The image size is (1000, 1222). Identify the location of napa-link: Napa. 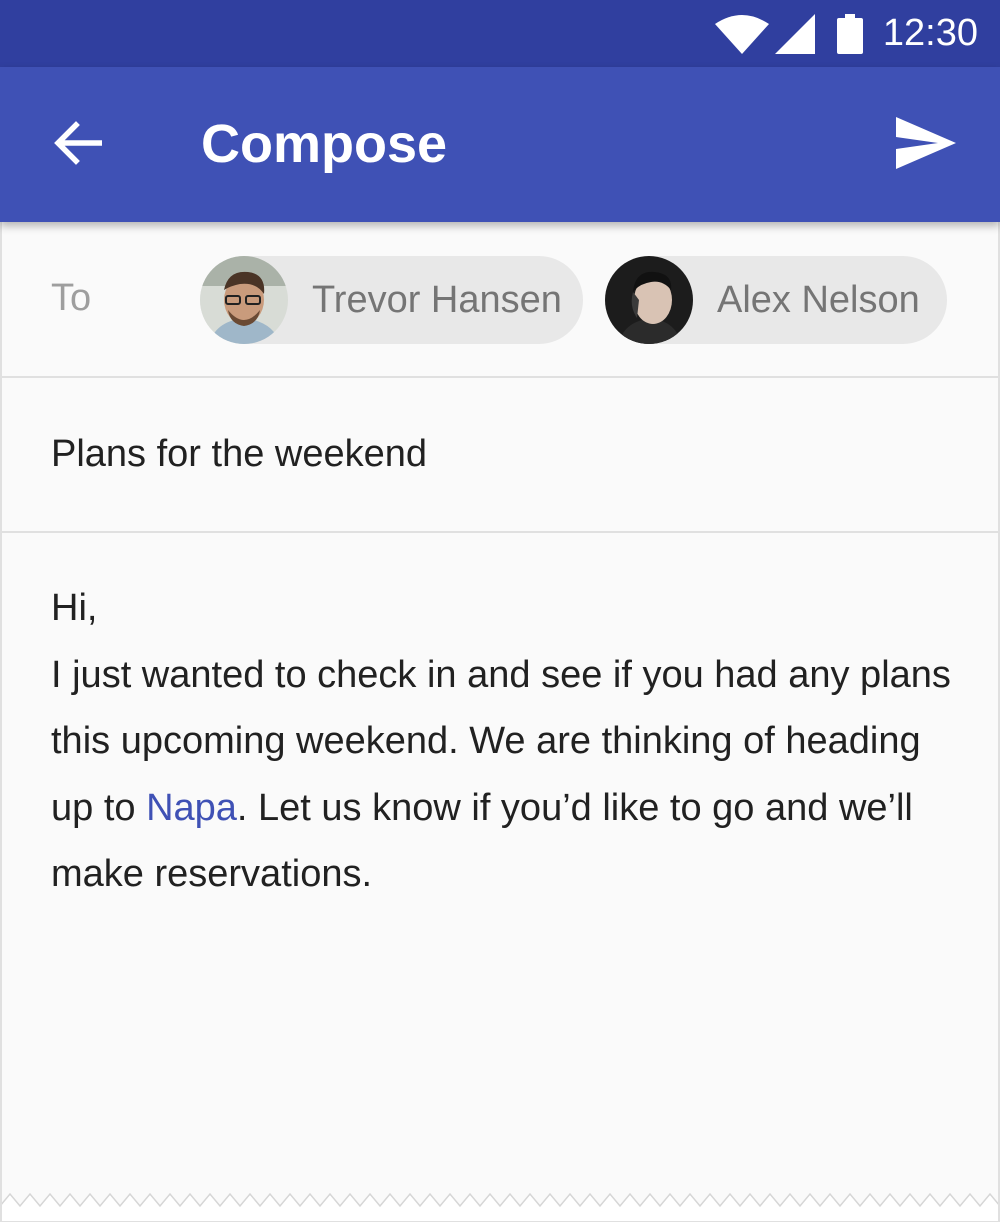
(191, 808).